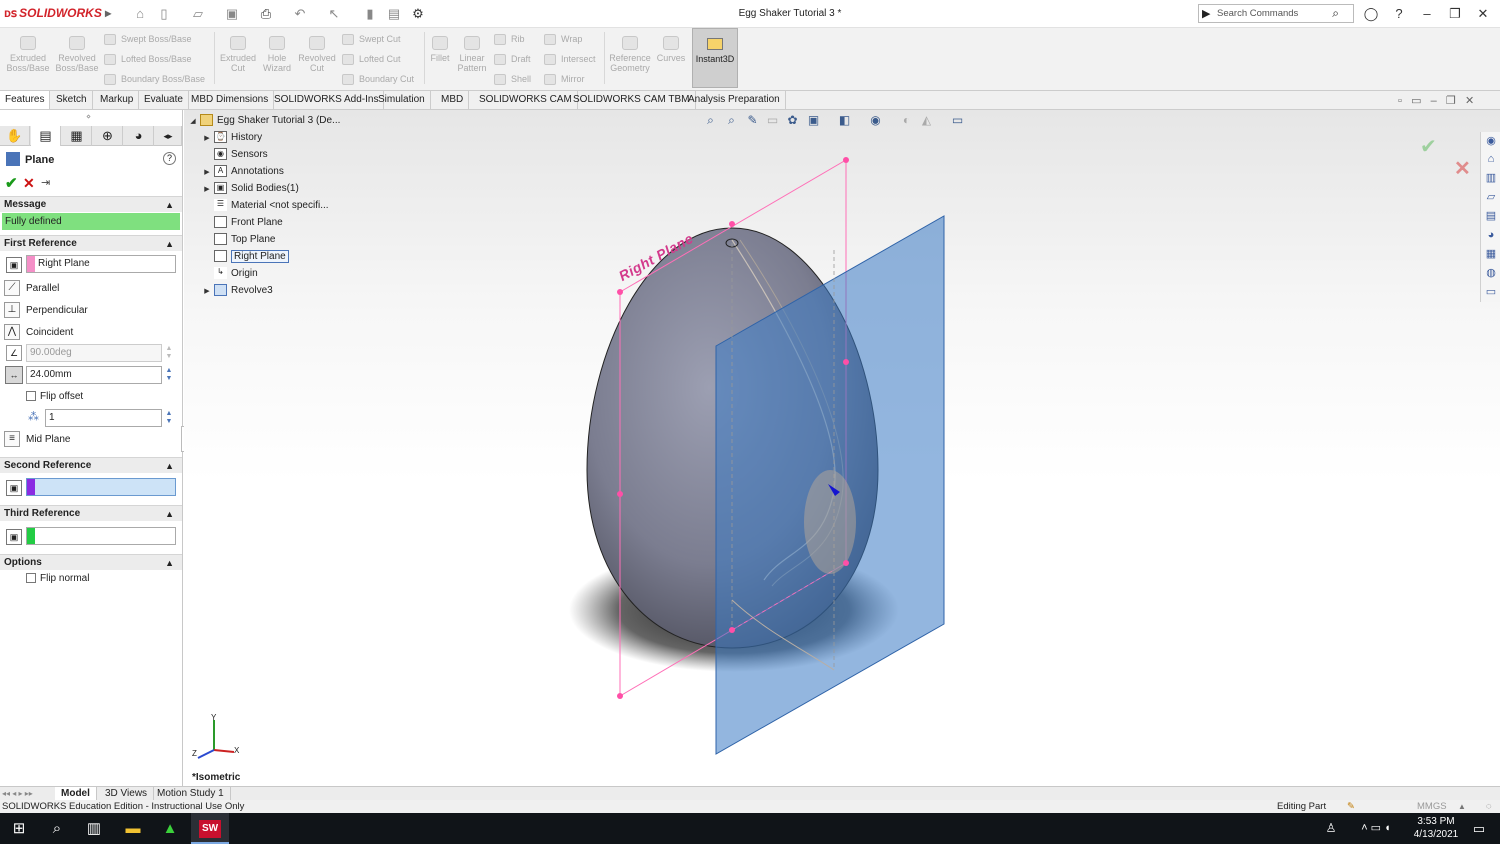 This screenshot has height=844, width=1500. What do you see at coordinates (1351, 806) in the screenshot?
I see `rebuild-status-icon: ✎` at bounding box center [1351, 806].